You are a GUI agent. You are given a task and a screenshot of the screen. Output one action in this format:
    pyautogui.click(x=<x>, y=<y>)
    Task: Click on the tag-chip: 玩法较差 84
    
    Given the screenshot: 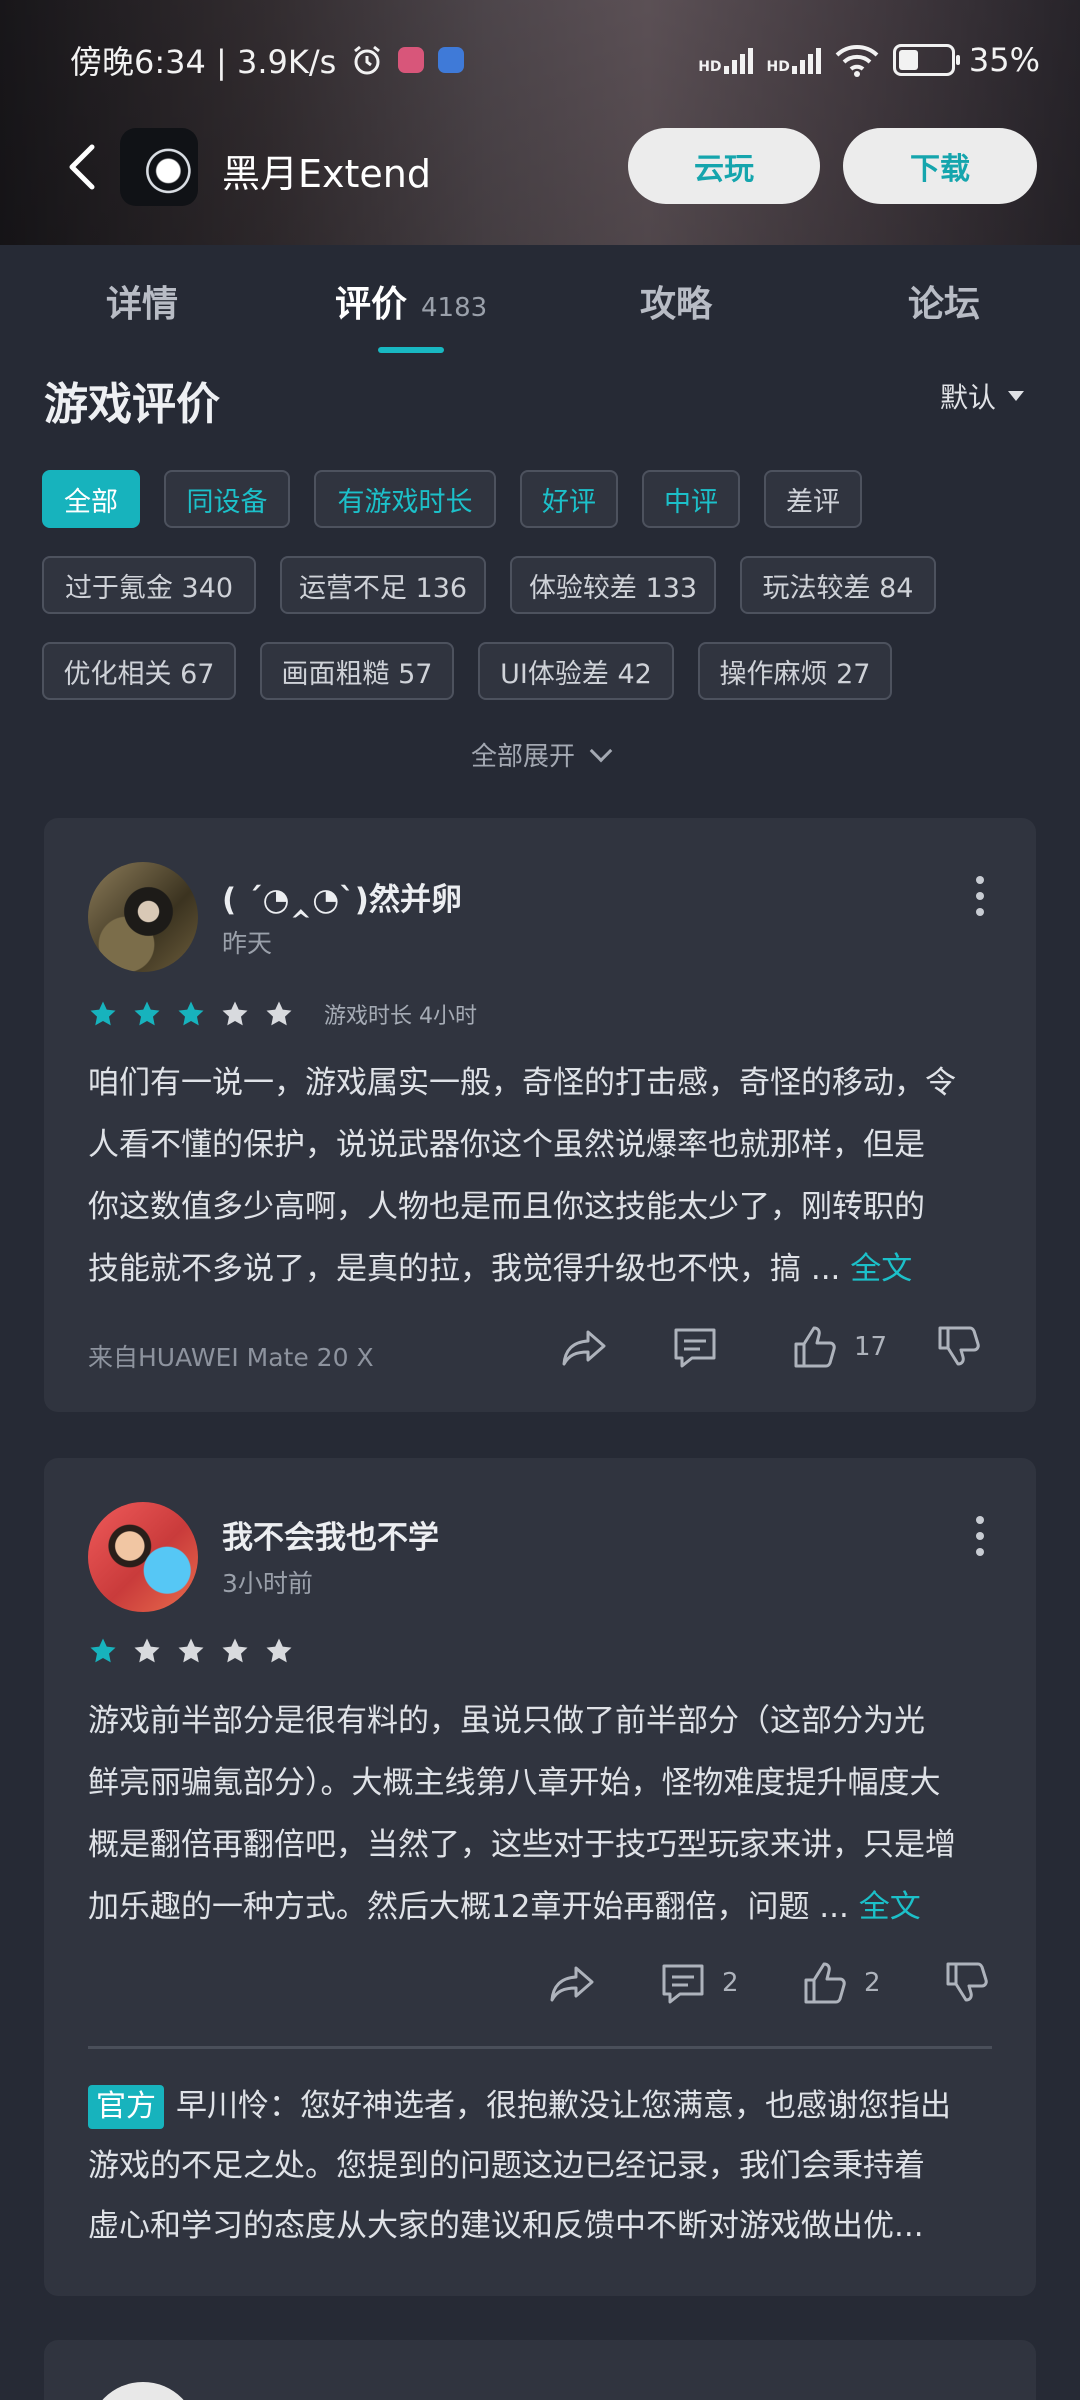 What is the action you would take?
    pyautogui.click(x=838, y=585)
    